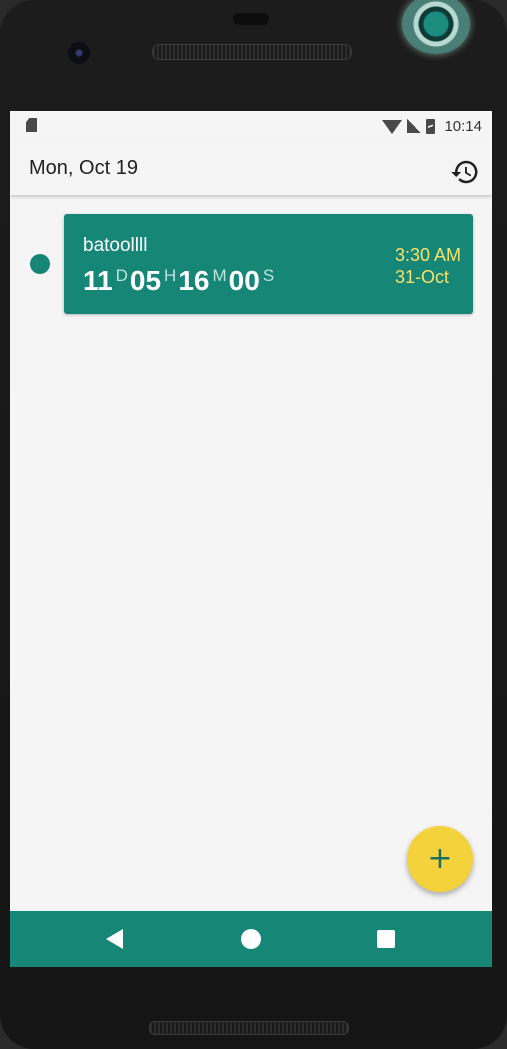  What do you see at coordinates (244, 280) in the screenshot?
I see `countdown-seconds: 00` at bounding box center [244, 280].